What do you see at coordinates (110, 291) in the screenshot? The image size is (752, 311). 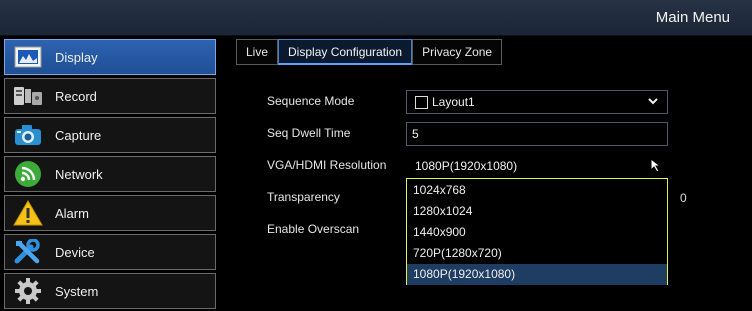 I see `sidebar-item-system: System` at bounding box center [110, 291].